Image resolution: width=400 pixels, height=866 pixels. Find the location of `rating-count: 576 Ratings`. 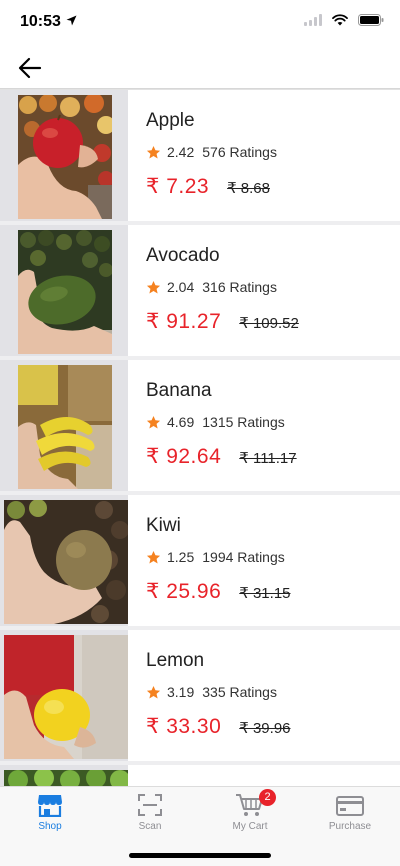

rating-count: 576 Ratings is located at coordinates (239, 152).